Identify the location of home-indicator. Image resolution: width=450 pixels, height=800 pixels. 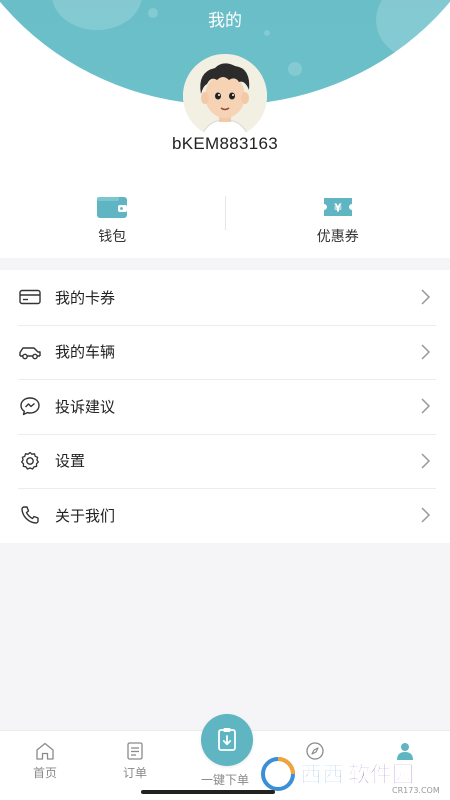
(208, 792).